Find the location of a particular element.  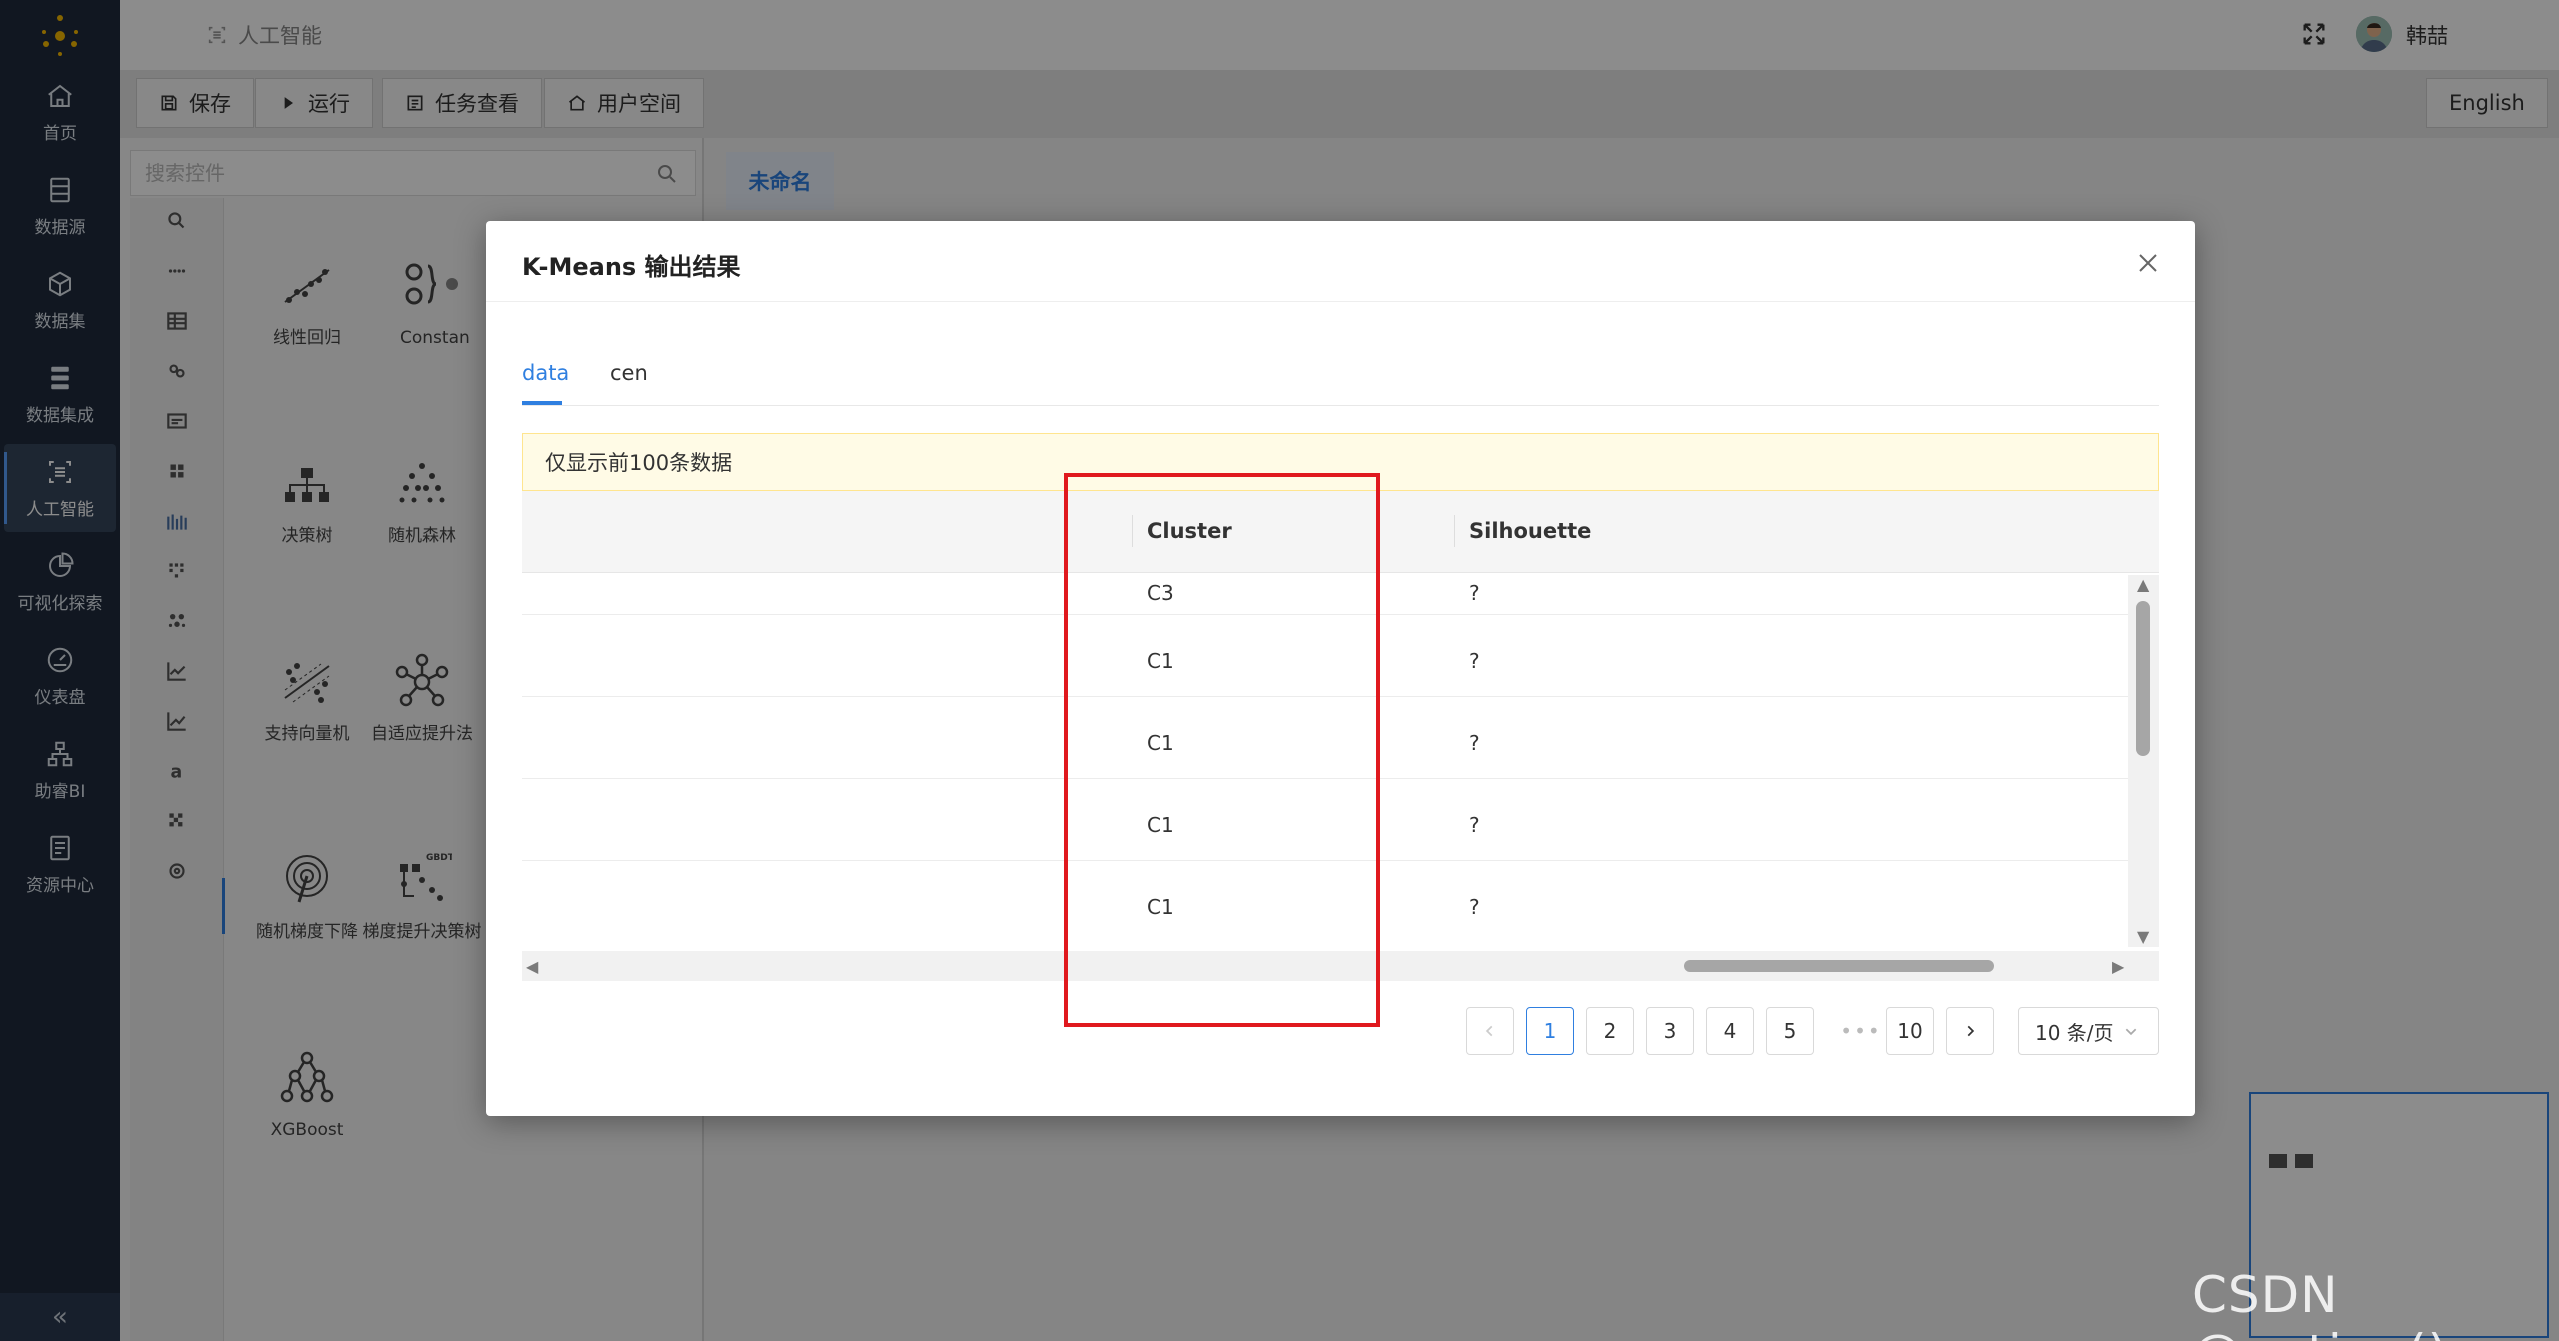

pagination-ellipsis: ••• is located at coordinates (1861, 1031).